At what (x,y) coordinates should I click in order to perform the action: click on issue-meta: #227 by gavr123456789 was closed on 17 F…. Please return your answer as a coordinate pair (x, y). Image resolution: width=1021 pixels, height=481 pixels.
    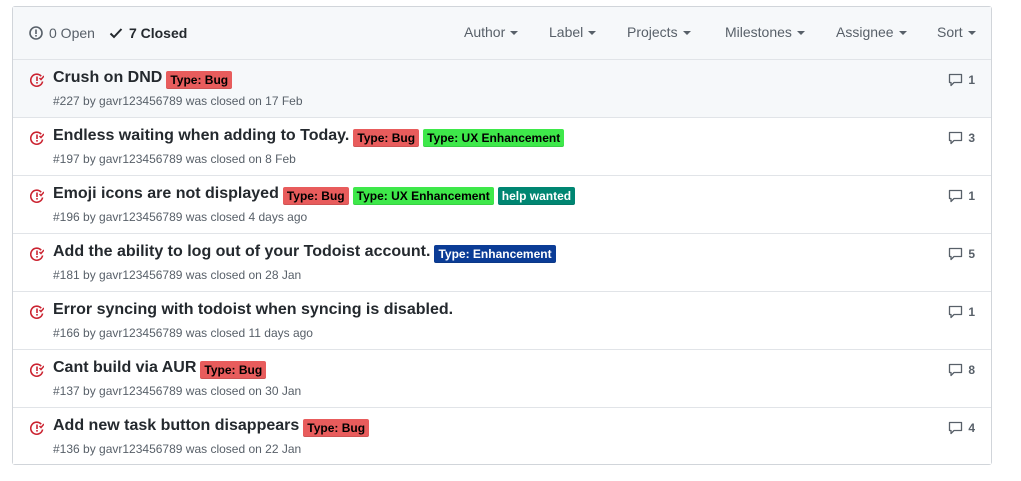
    Looking at the image, I should click on (178, 101).